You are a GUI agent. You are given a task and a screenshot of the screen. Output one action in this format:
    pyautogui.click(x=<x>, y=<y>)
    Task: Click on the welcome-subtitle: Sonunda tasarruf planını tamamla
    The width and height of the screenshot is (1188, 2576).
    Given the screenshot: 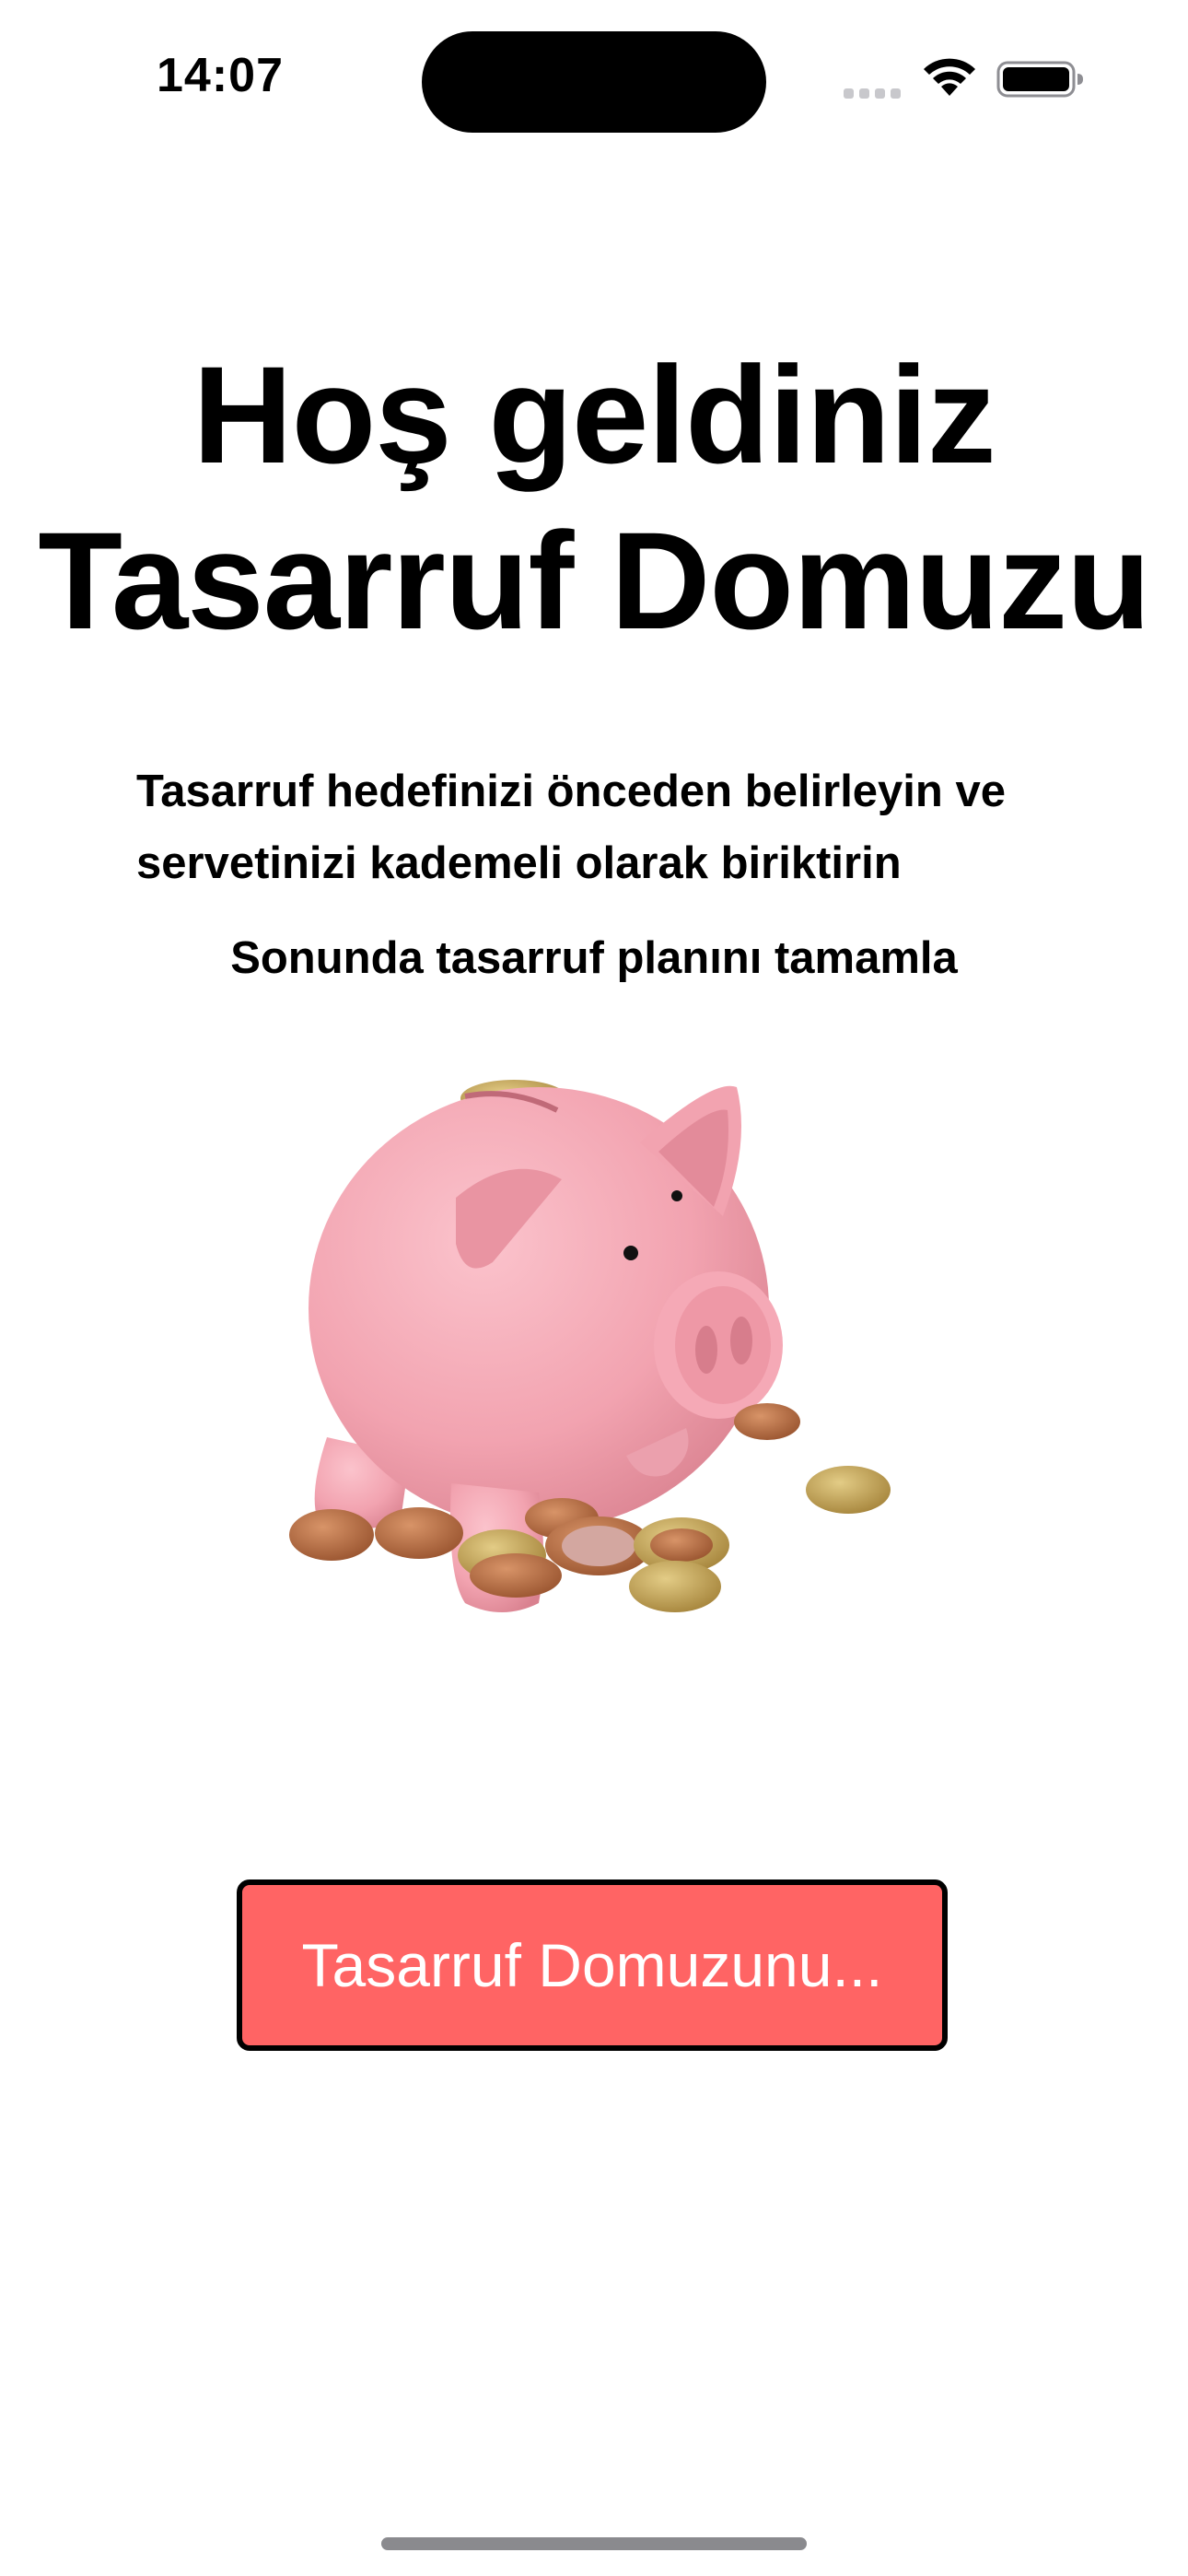 What is the action you would take?
    pyautogui.click(x=594, y=958)
    